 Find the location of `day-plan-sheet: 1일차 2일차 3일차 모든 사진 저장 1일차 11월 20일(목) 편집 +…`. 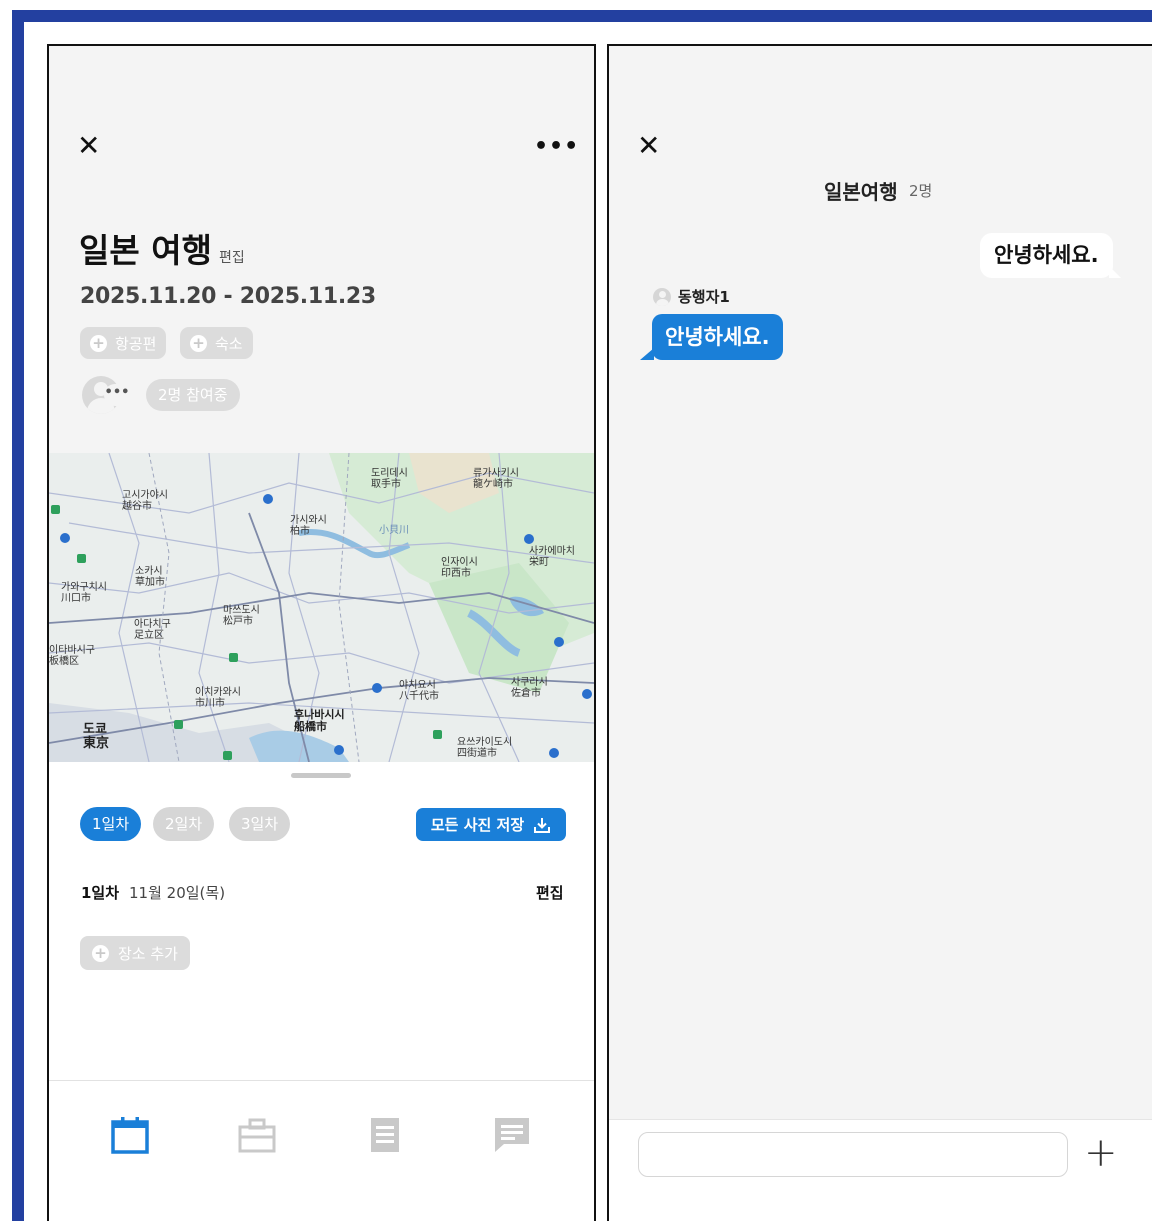

day-plan-sheet: 1일차 2일차 3일차 모든 사진 저장 1일차 11월 20일(목) 편집 +… is located at coordinates (321, 921).